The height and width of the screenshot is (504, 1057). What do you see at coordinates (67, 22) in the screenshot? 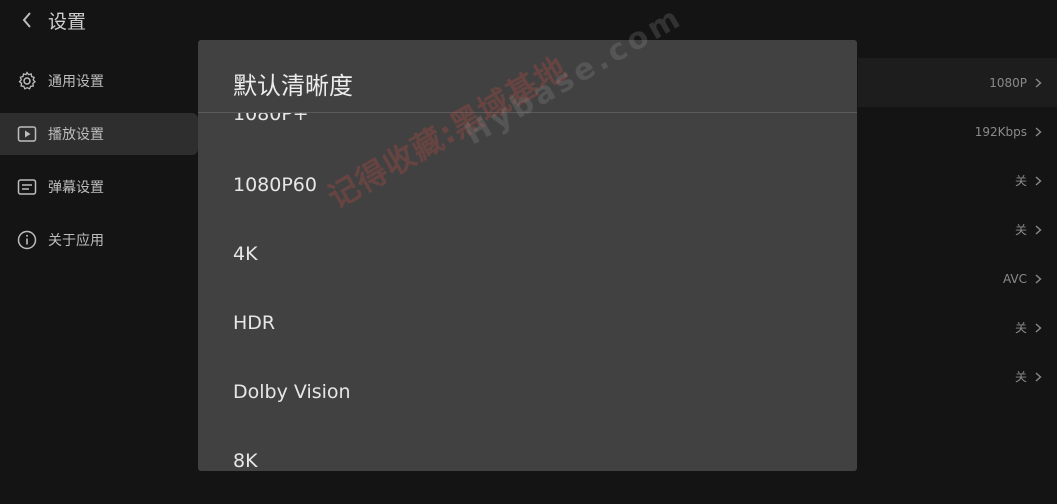
I see `page-title: 设置` at bounding box center [67, 22].